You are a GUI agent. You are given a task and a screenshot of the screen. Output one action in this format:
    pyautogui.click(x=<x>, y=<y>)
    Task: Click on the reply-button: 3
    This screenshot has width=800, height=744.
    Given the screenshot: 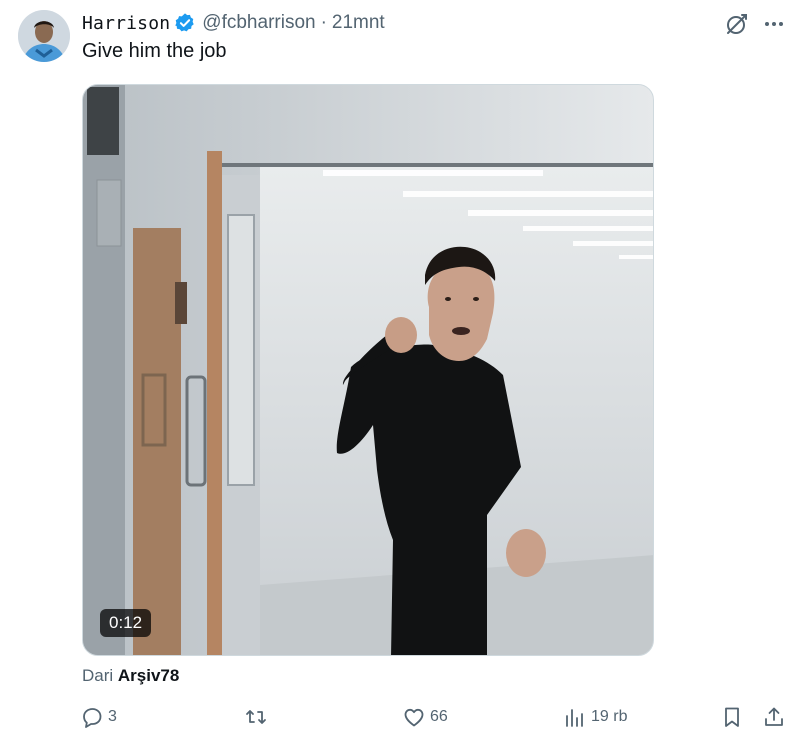 What is the action you would take?
    pyautogui.click(x=98, y=717)
    